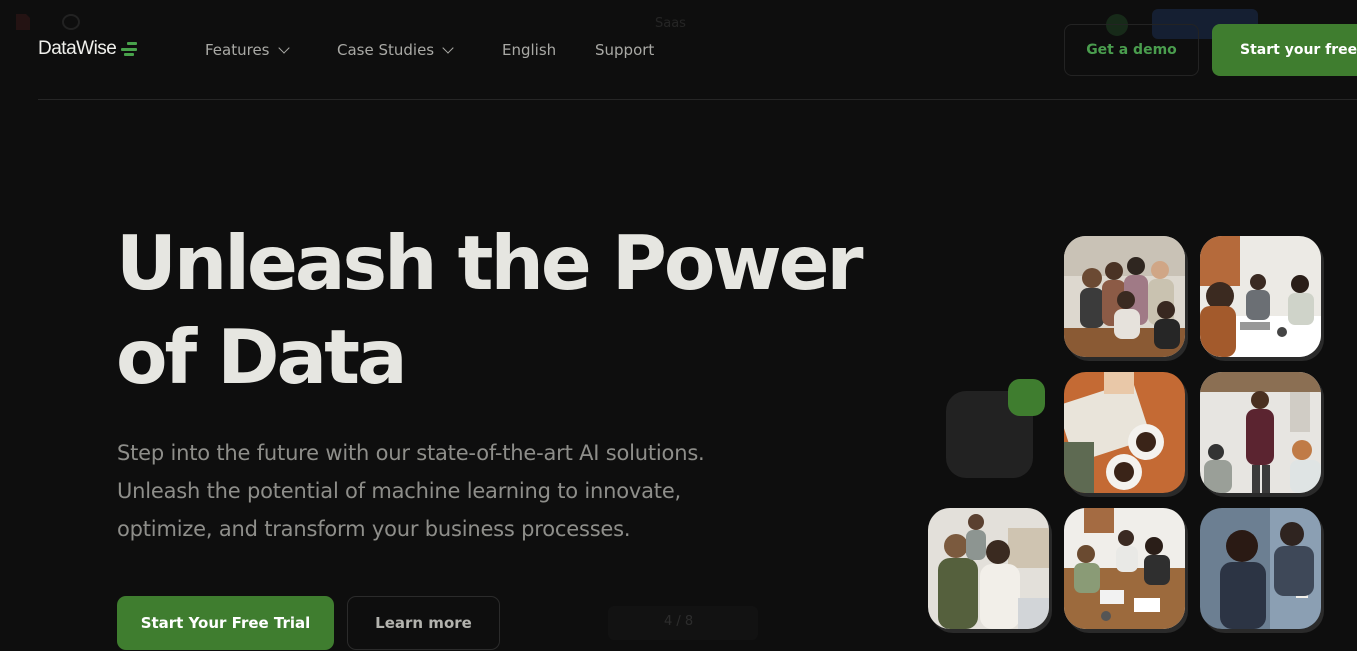 The image size is (1359, 653). I want to click on meeting-table-photo, so click(1260, 296).